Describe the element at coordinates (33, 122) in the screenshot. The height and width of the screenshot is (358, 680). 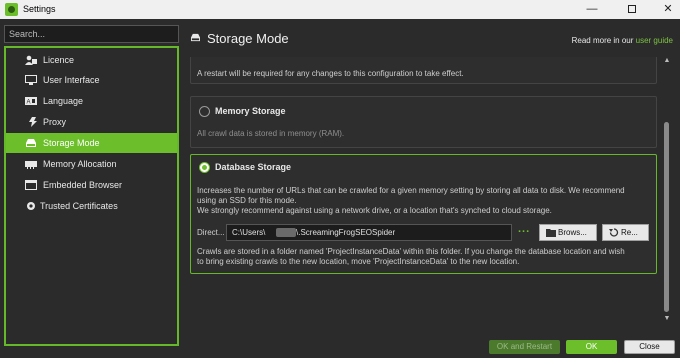
I see `proxy-icon` at that location.